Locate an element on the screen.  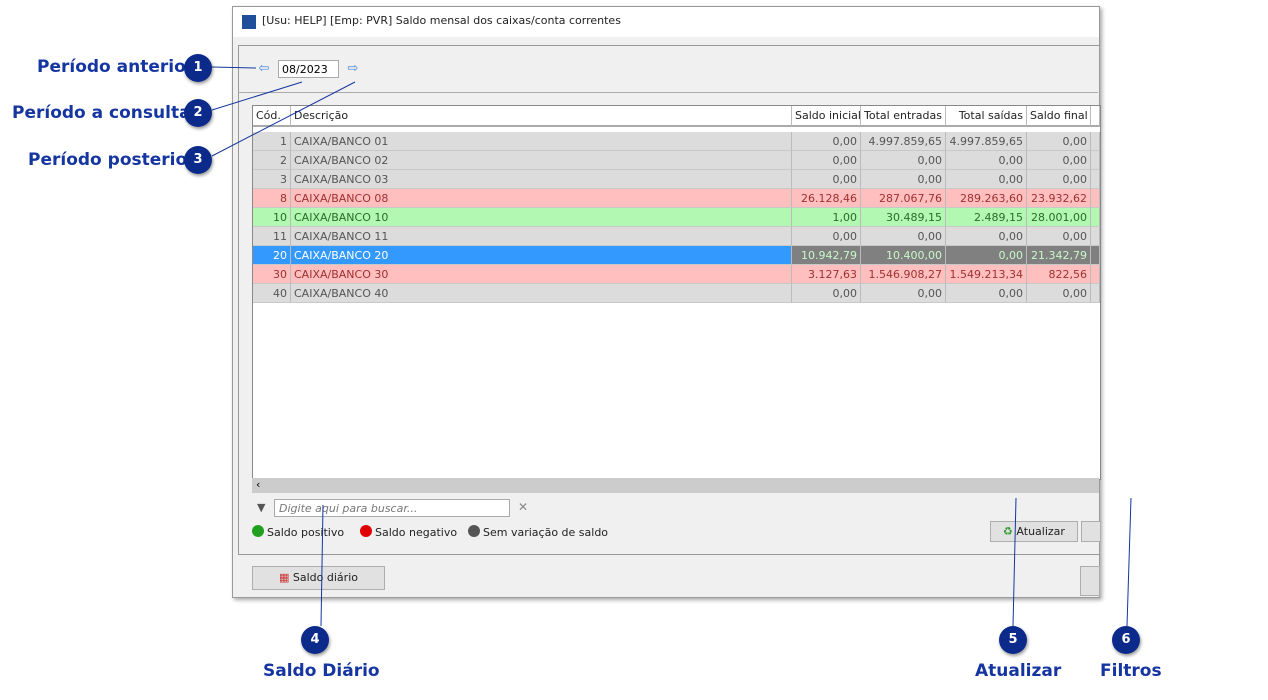
callout-badge-2: 2 is located at coordinates (198, 113).